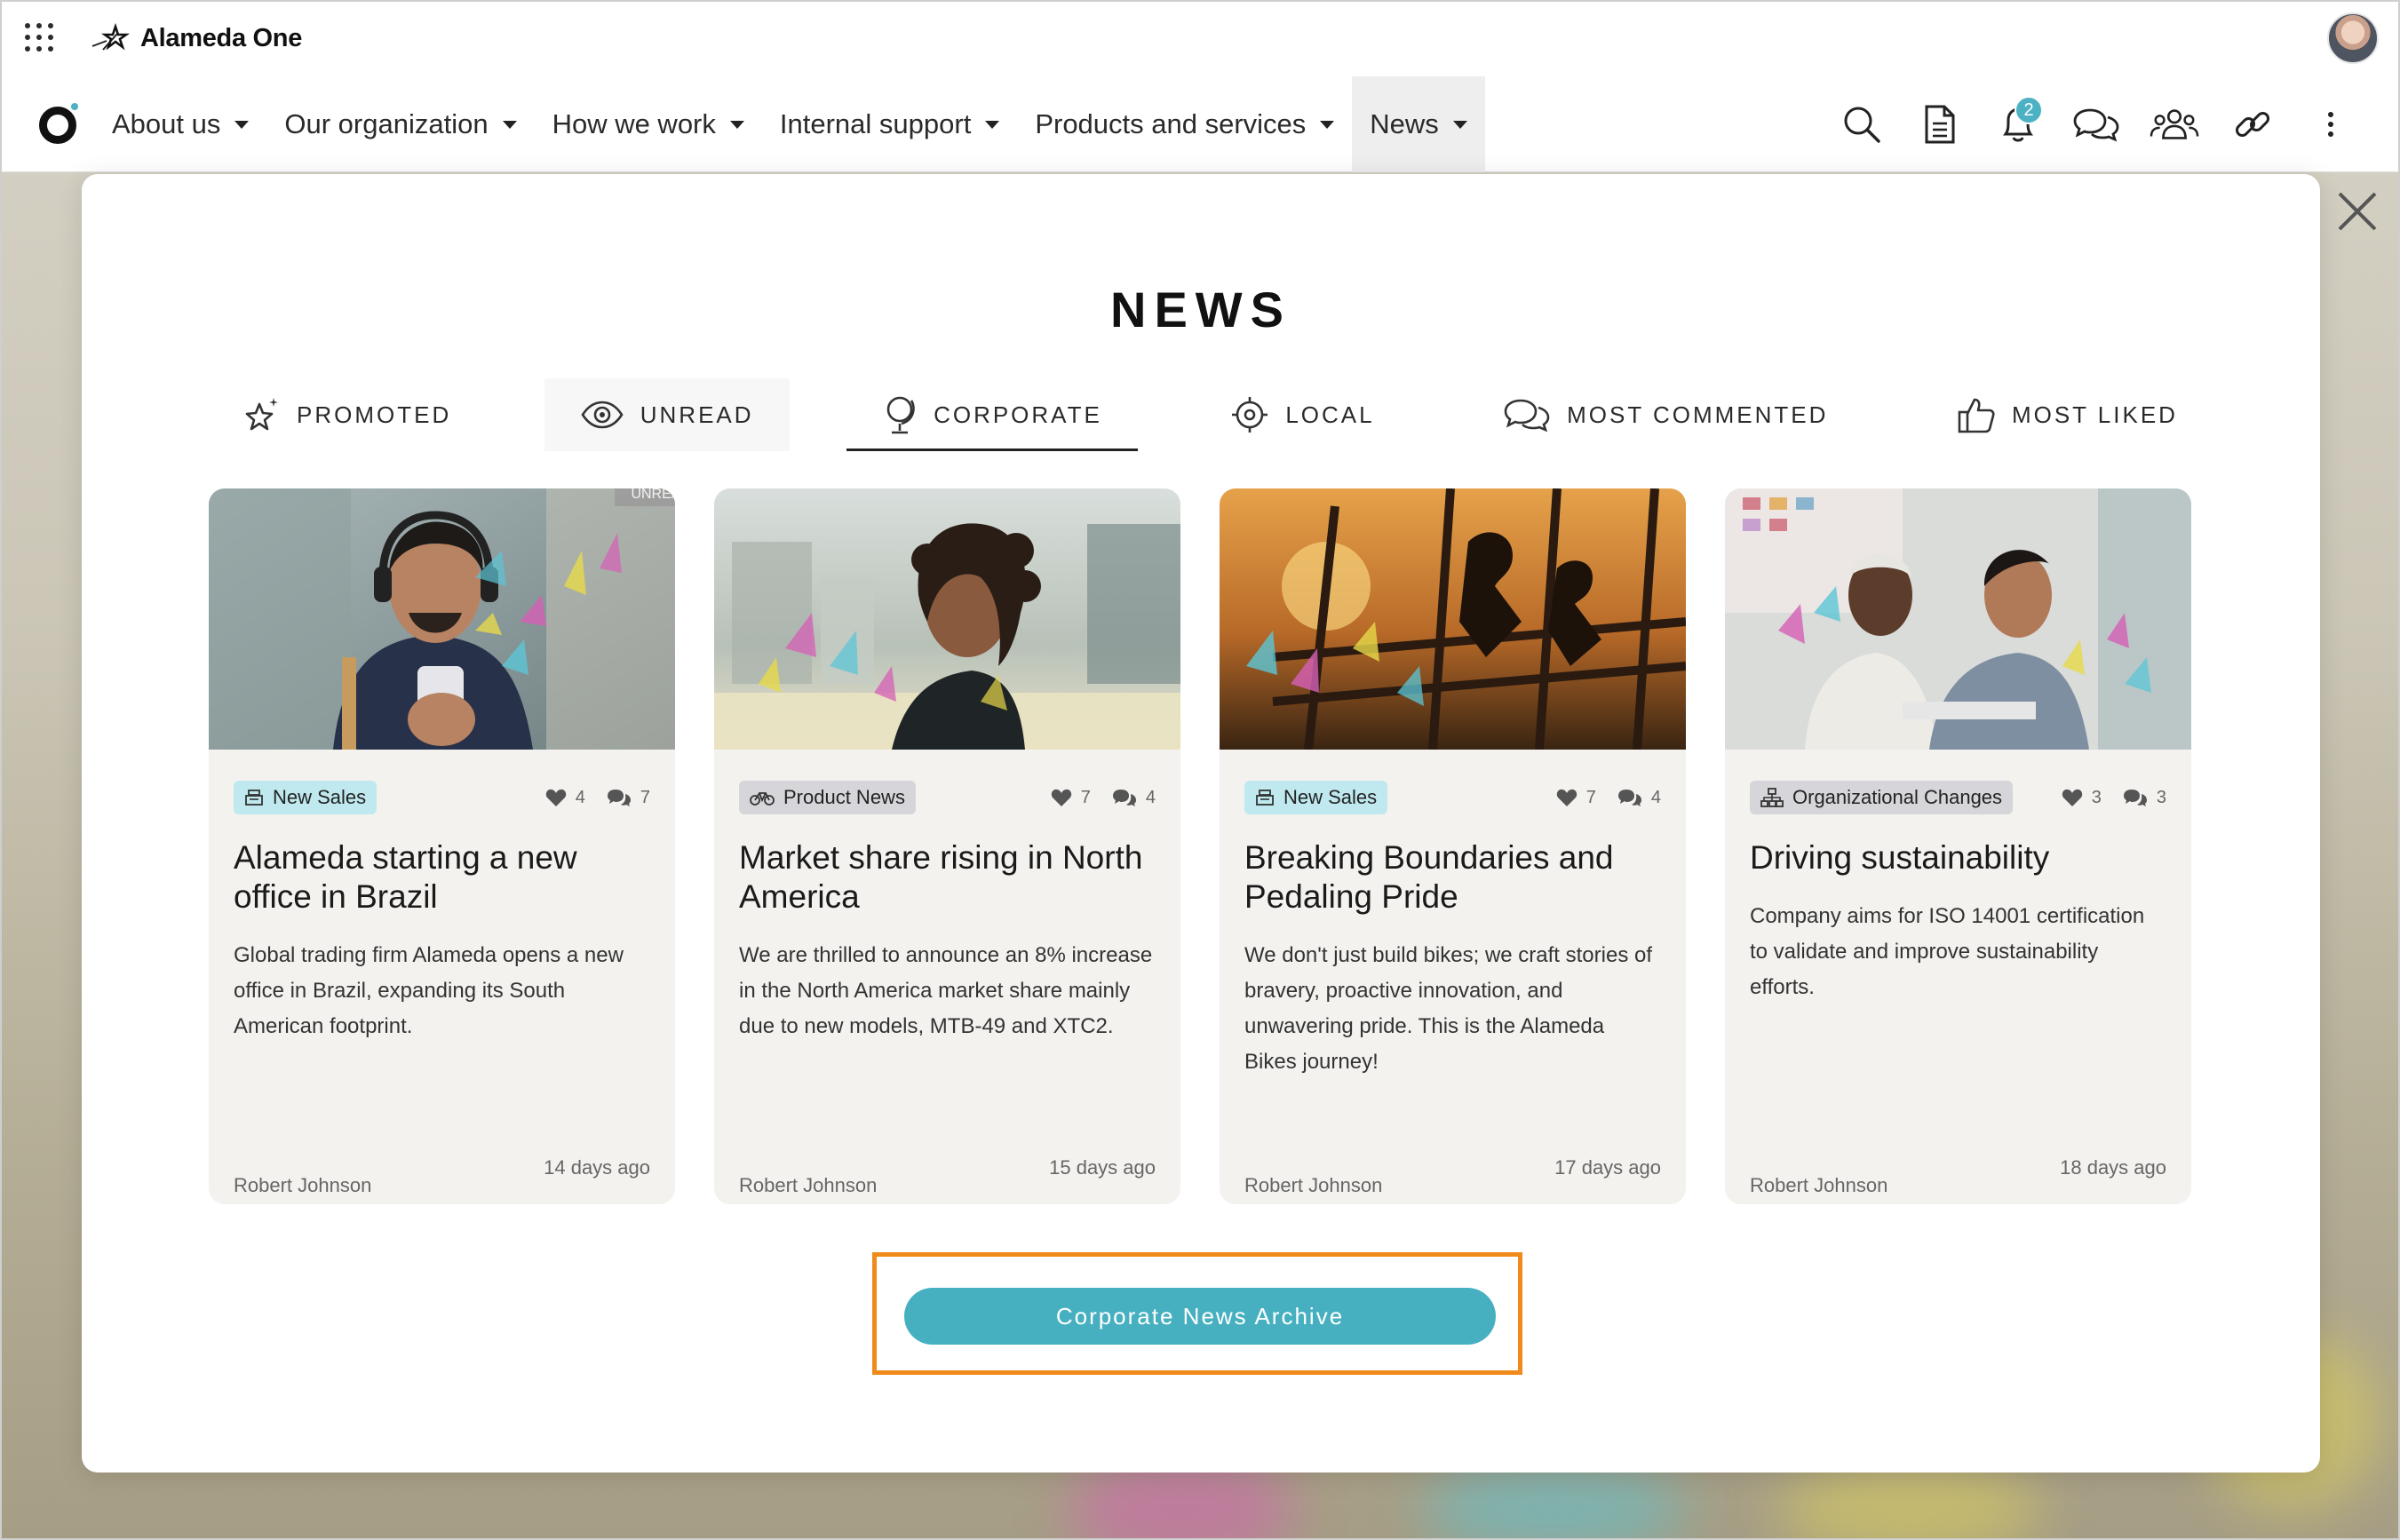 Image resolution: width=2400 pixels, height=1540 pixels. What do you see at coordinates (1171, 124) in the screenshot?
I see `nav-item-label: Products and services` at bounding box center [1171, 124].